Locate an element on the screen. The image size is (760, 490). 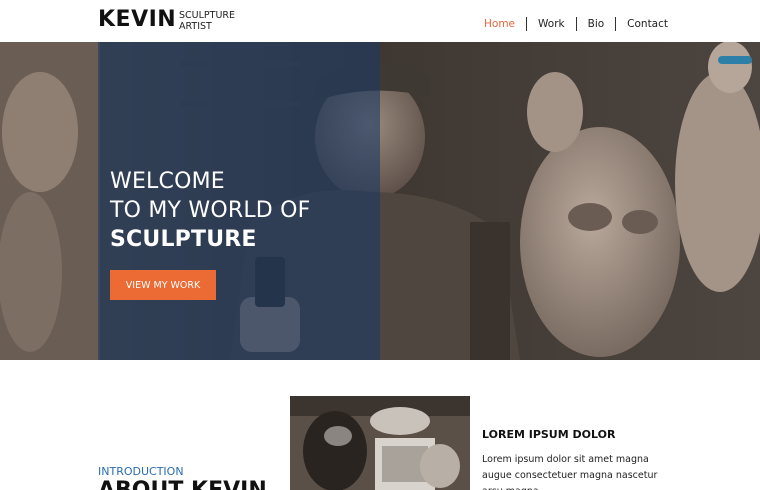
nav-home: Home is located at coordinates (498, 24).